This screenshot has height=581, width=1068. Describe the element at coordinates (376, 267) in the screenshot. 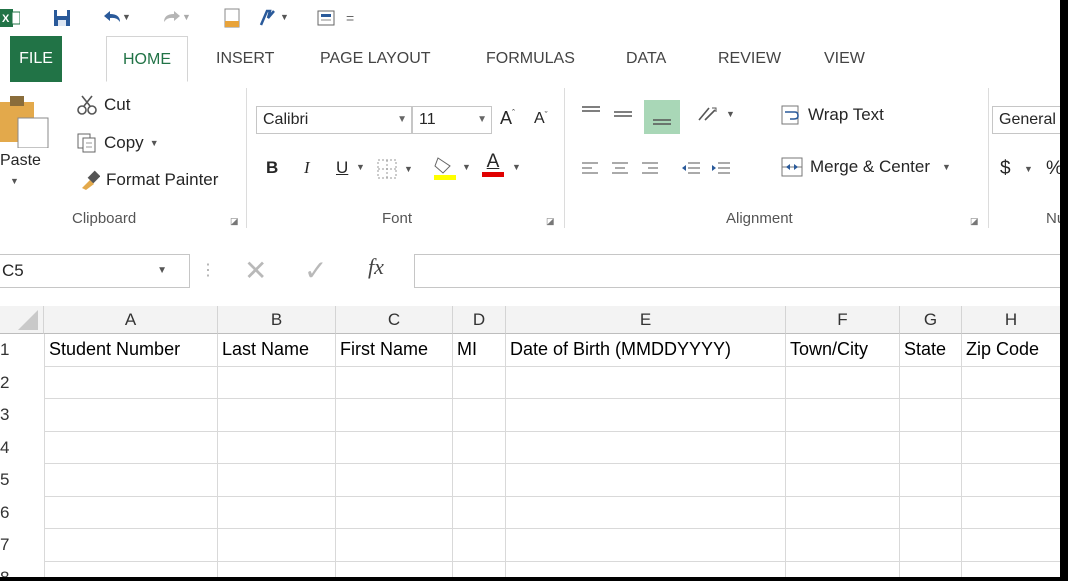

I see `insert-function-button: fx` at that location.